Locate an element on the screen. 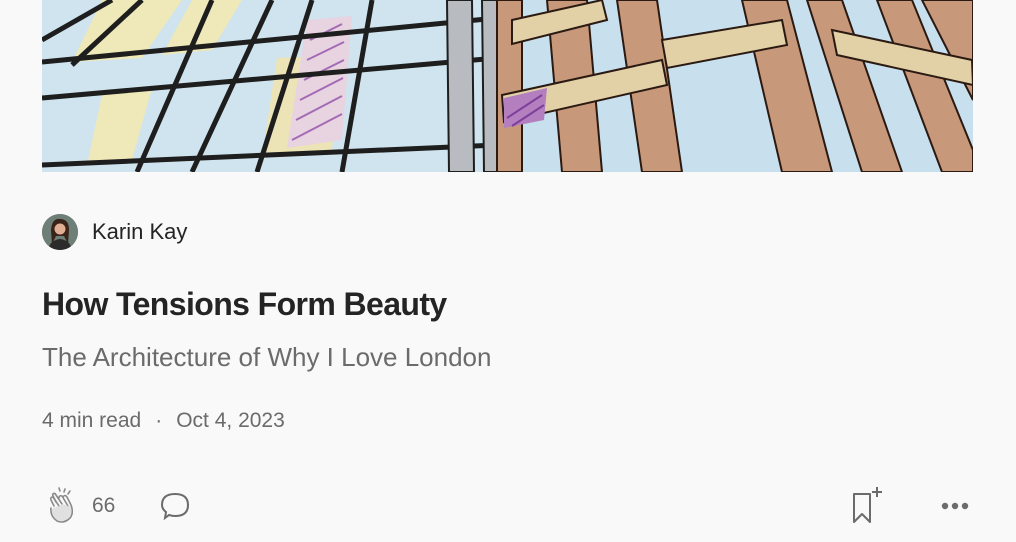 This screenshot has width=1016, height=542. article-meta: 4 min read · Oct 4, 2023 is located at coordinates (163, 421).